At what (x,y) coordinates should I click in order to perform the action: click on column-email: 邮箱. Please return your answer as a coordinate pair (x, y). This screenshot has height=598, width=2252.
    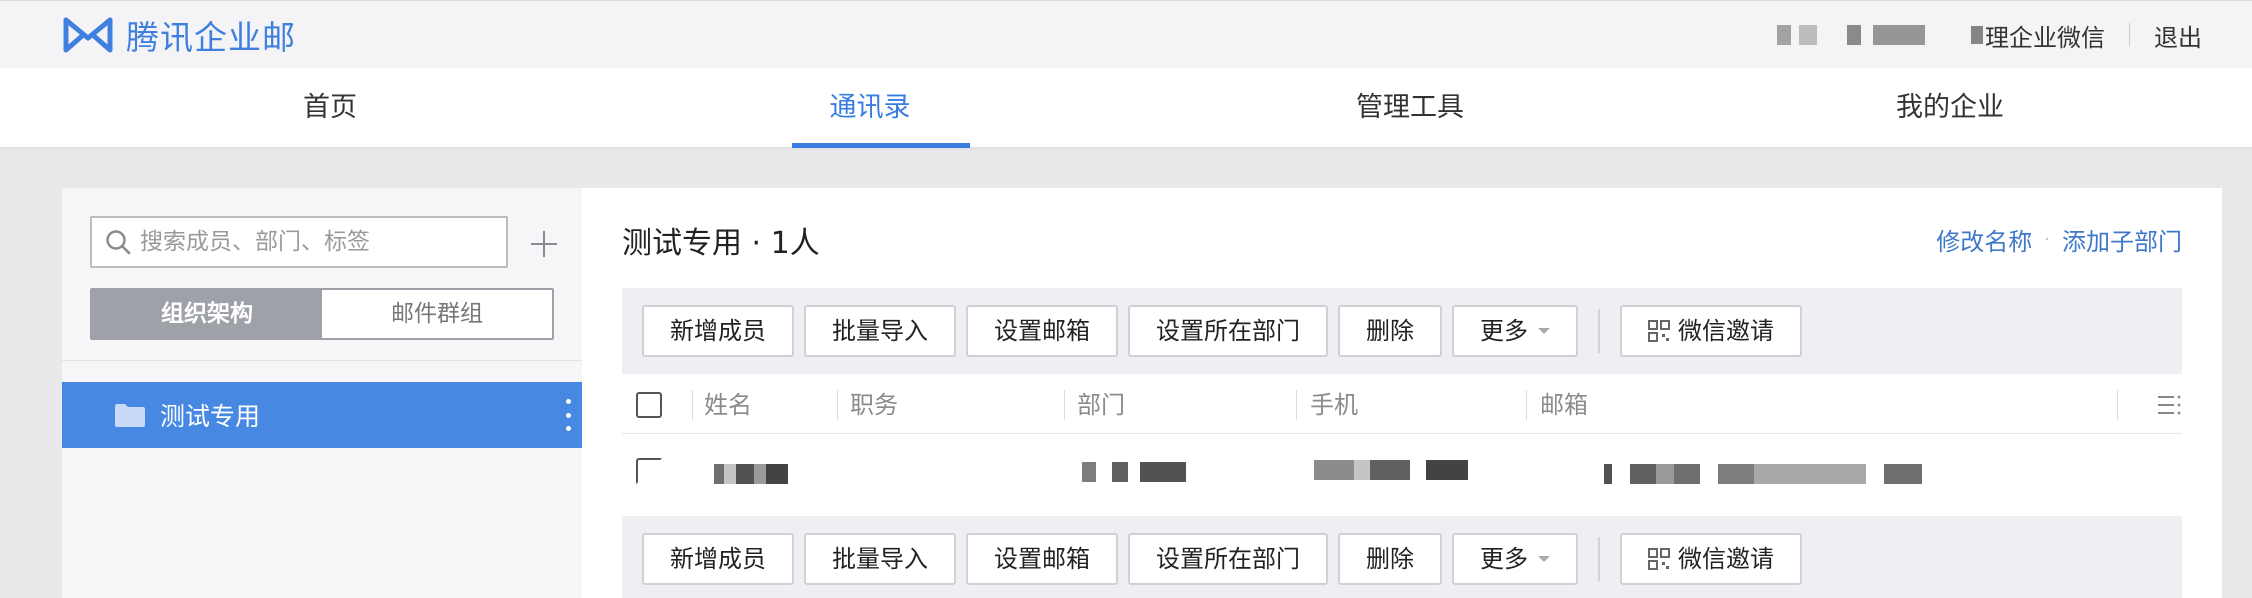
    Looking at the image, I should click on (1564, 405).